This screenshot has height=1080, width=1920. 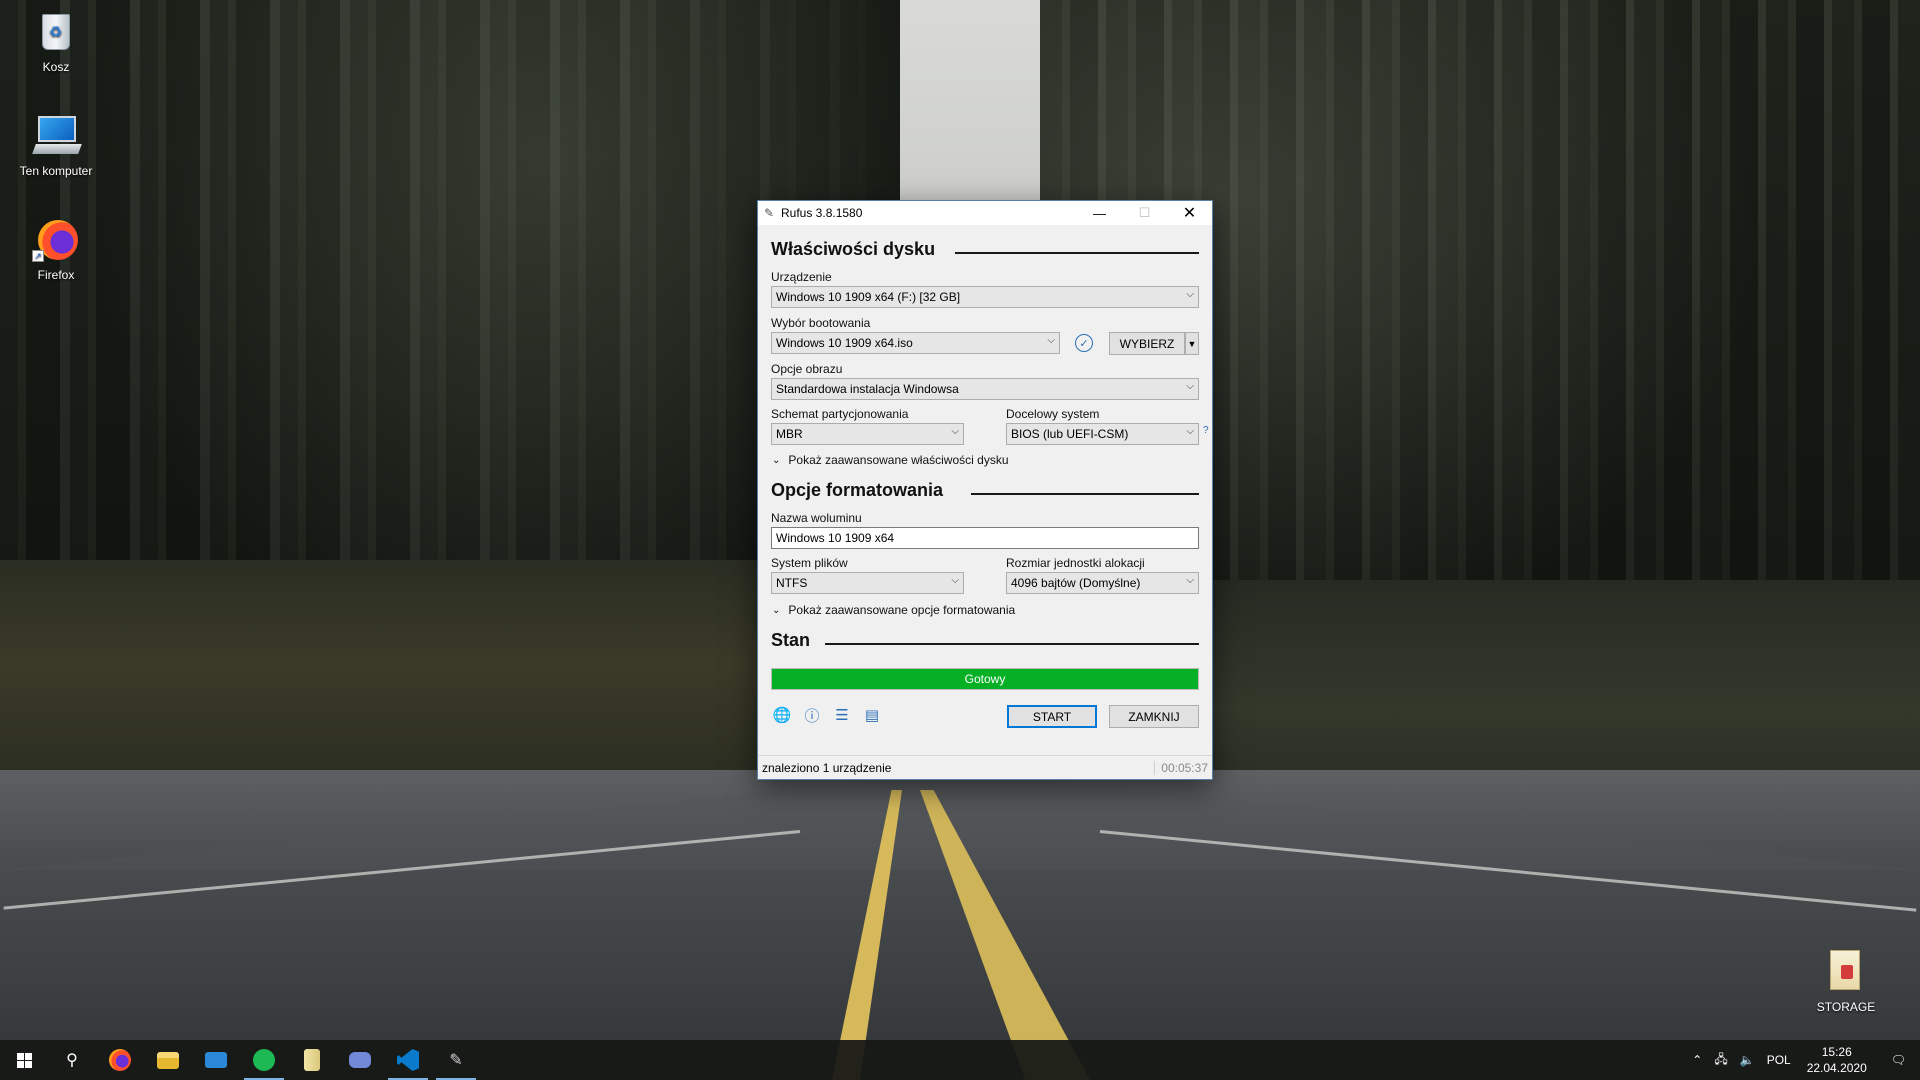 I want to click on desktop-icon-storage: STORAGE, so click(x=1846, y=981).